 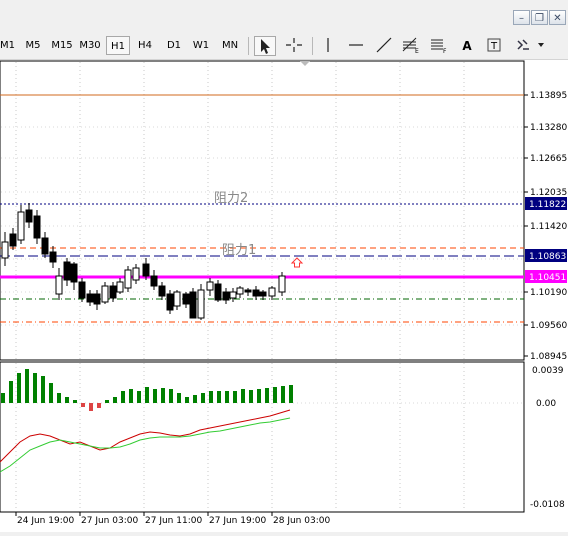 I want to click on channel-icon: F, so click(x=439, y=47).